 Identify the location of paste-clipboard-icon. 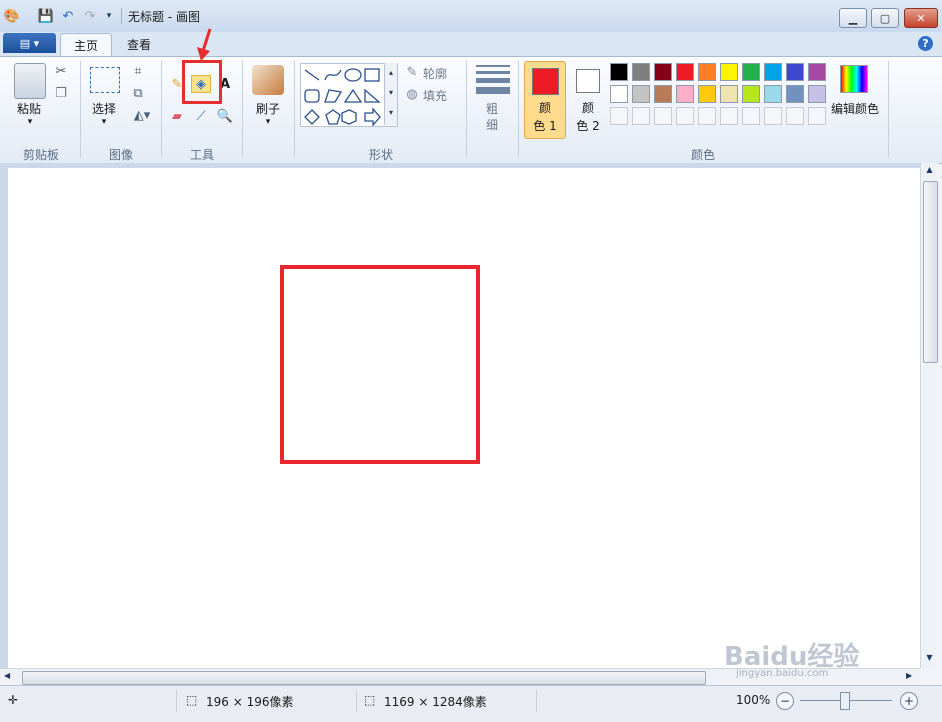
(30, 81).